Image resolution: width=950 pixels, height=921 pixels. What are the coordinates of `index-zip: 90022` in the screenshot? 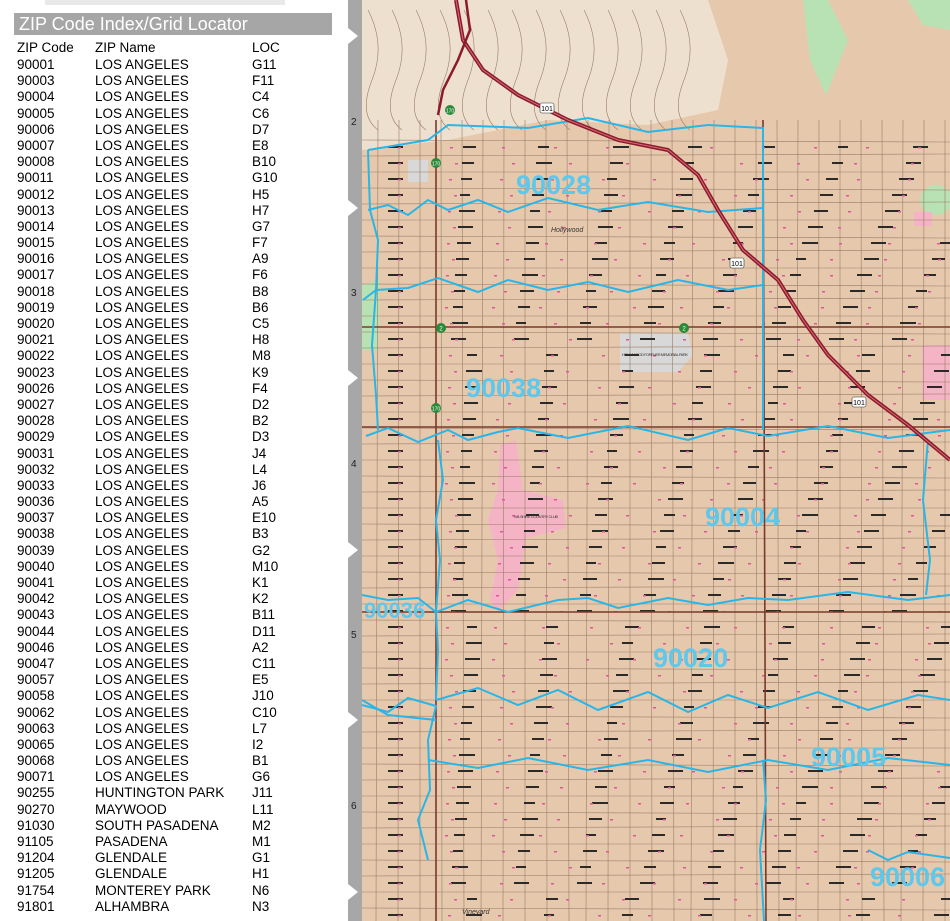 It's located at (36, 356).